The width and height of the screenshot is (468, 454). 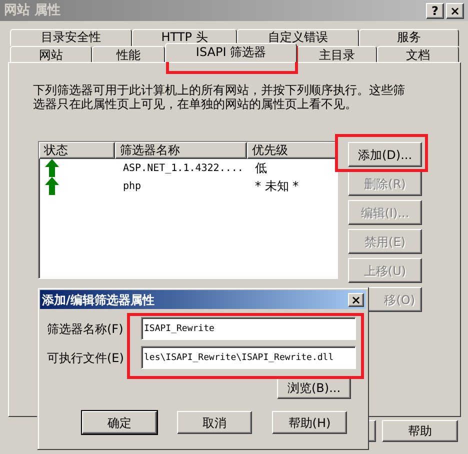 I want to click on dialog-title: 添加/编辑筛选器属性, so click(x=98, y=300).